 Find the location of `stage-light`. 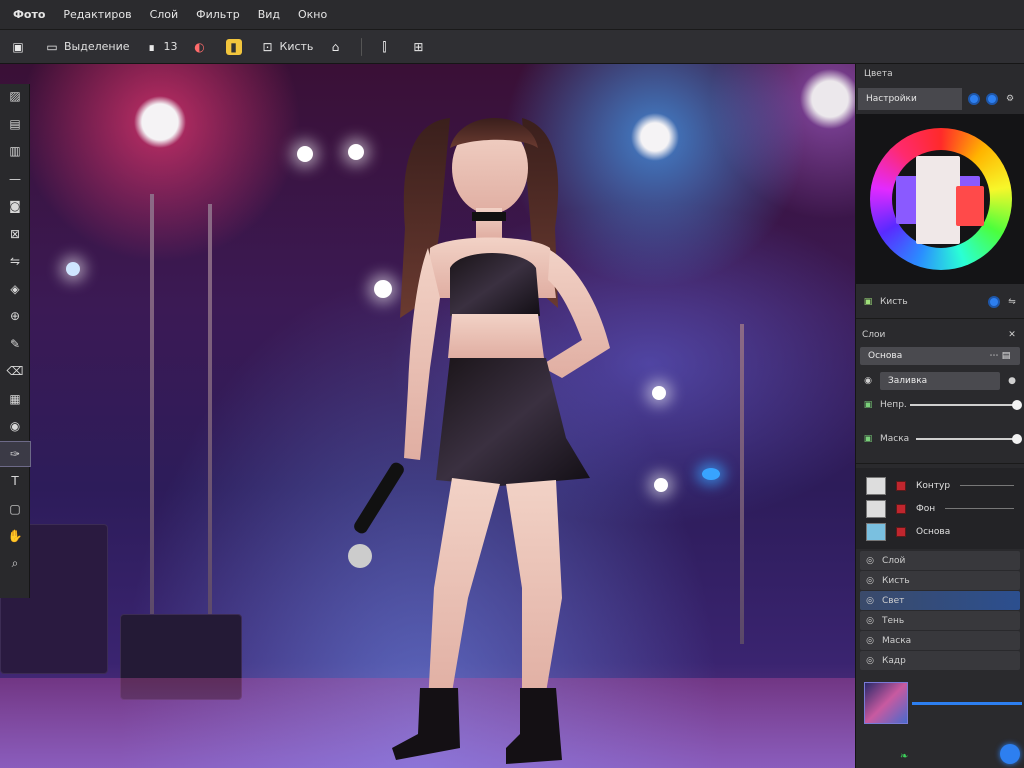

stage-light is located at coordinates (711, 474).